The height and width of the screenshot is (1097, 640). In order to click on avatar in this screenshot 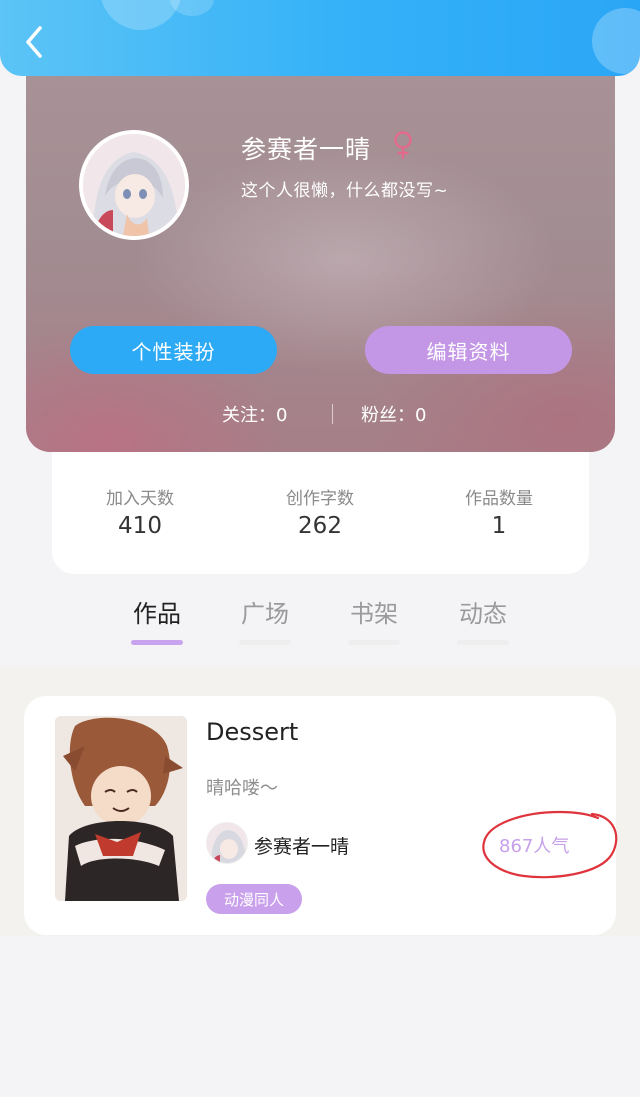, I will do `click(134, 185)`.